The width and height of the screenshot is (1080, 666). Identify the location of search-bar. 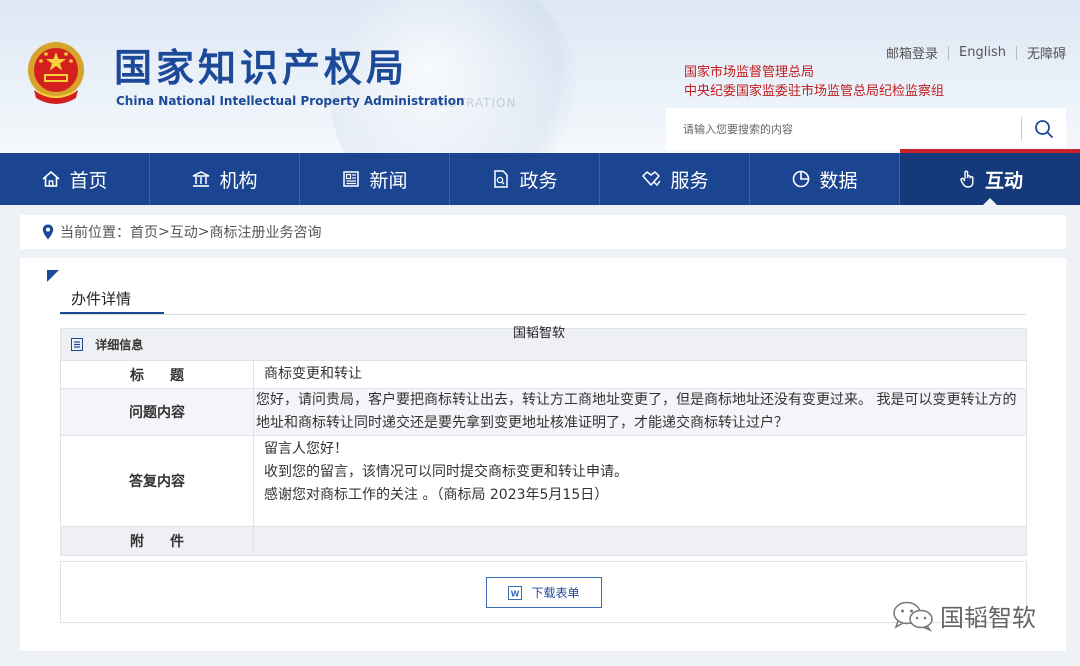
(866, 129).